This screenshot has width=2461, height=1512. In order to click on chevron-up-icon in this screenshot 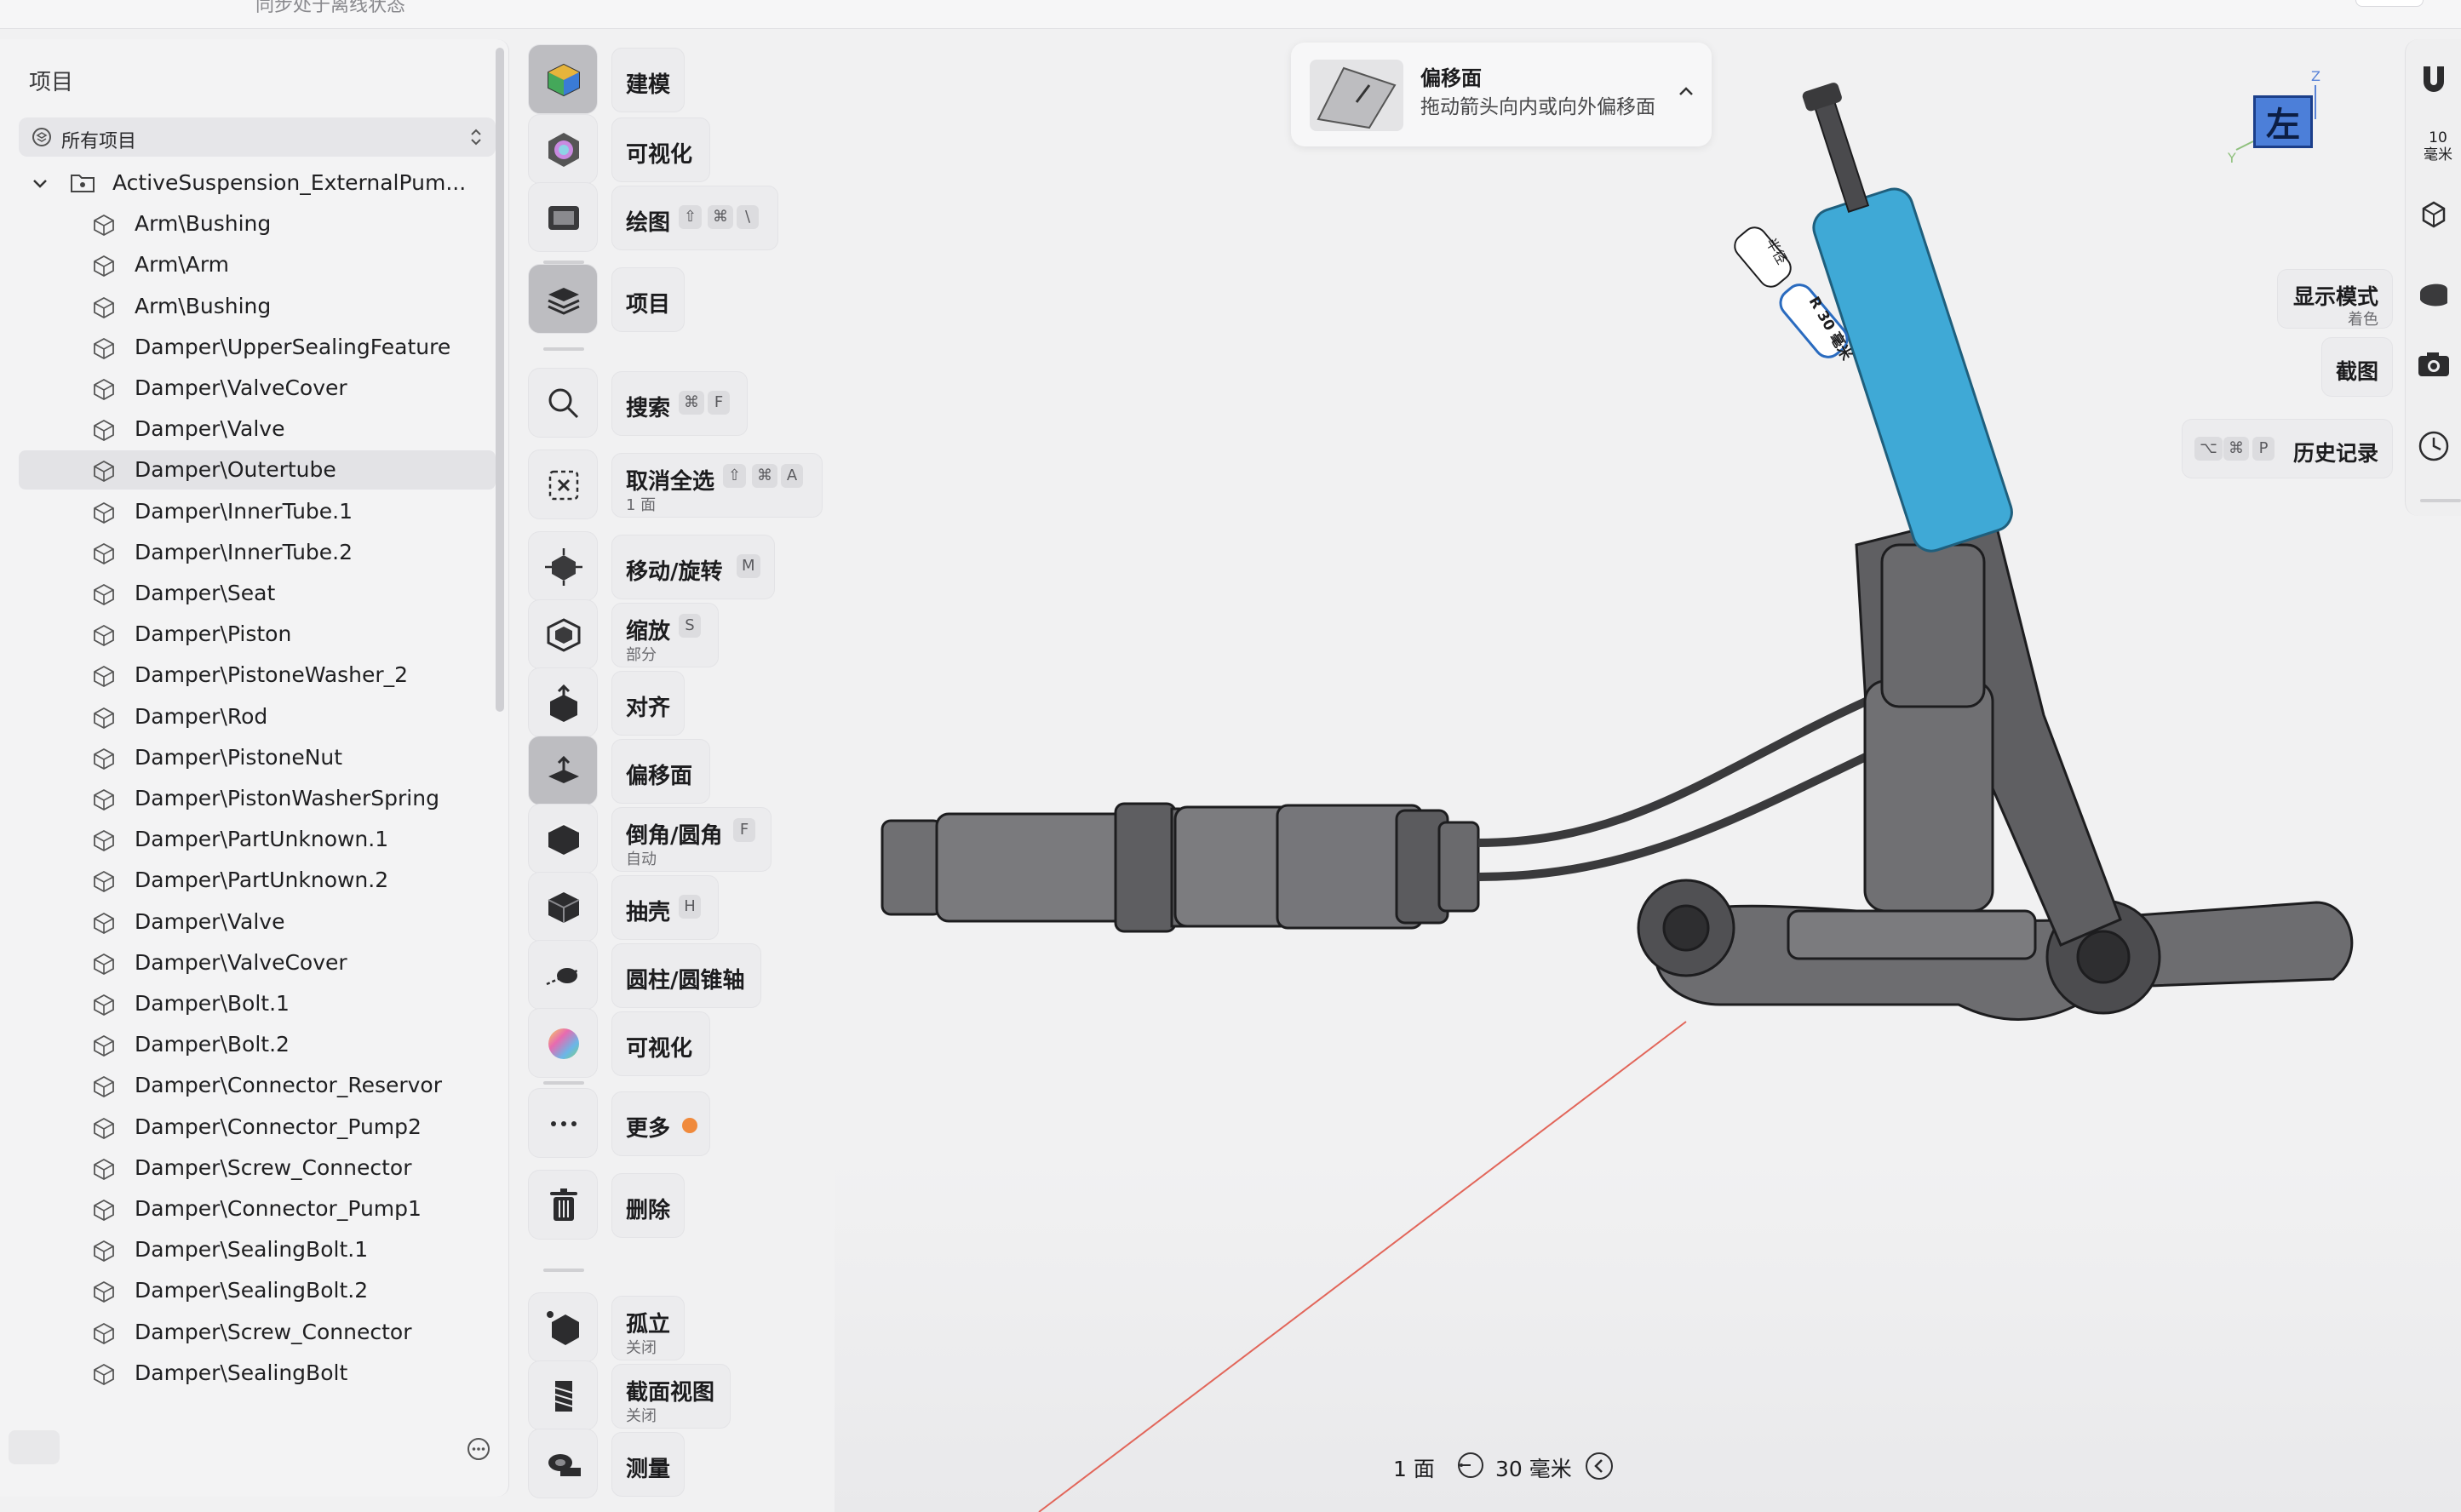, I will do `click(1686, 92)`.